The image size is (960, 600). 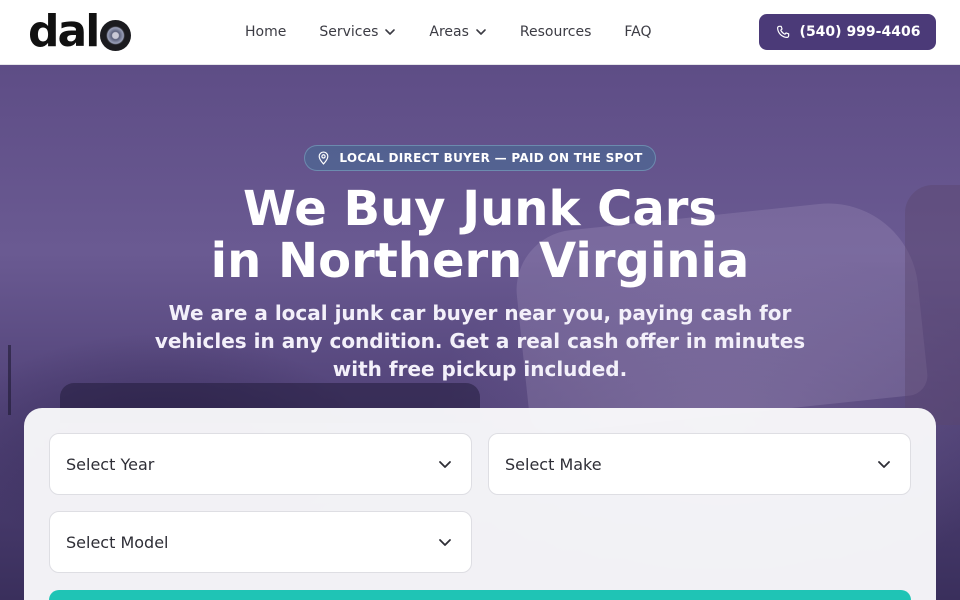 What do you see at coordinates (349, 32) in the screenshot?
I see `nav-item-label: Services` at bounding box center [349, 32].